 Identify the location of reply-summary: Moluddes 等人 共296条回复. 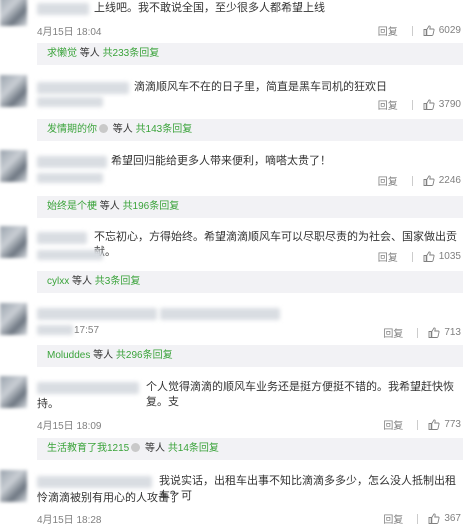
(250, 356).